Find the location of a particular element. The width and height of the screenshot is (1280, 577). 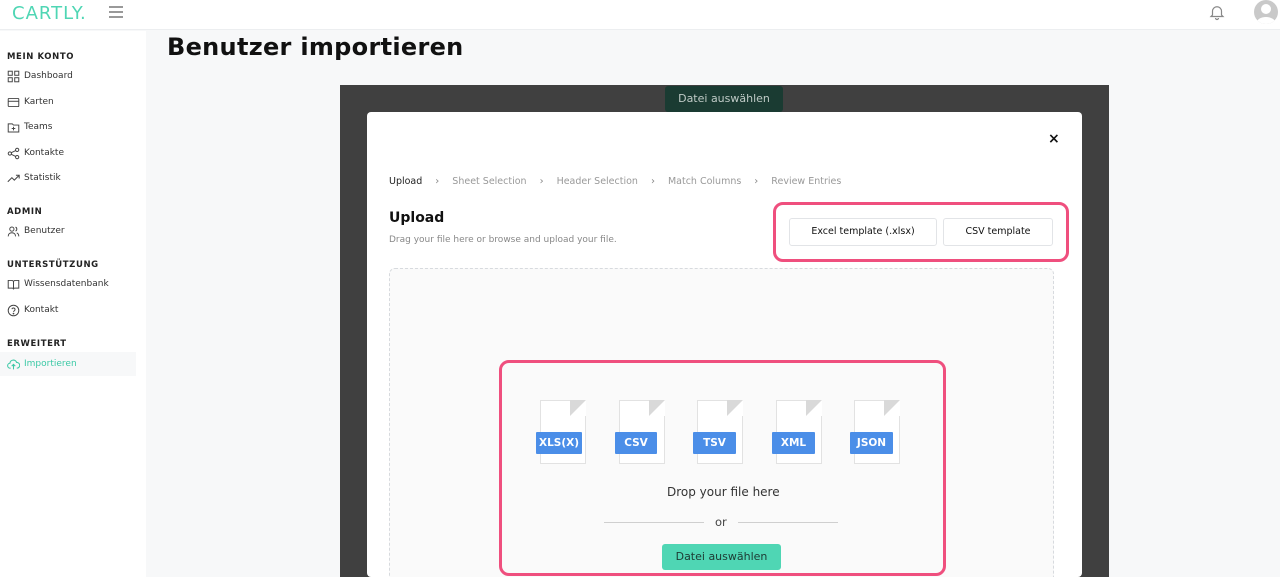

step-upload: Upload is located at coordinates (406, 181).